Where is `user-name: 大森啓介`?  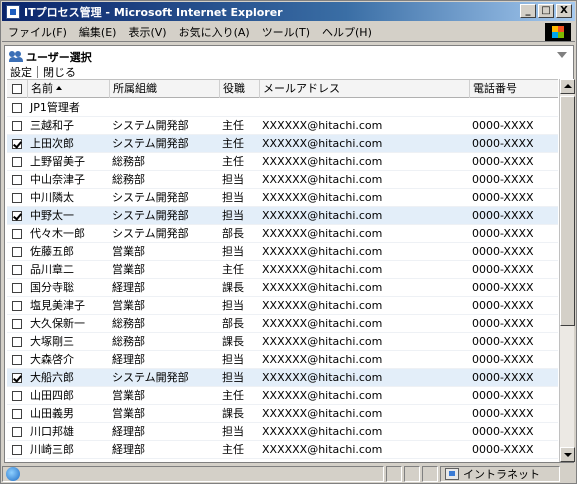
user-name: 大森啓介 is located at coordinates (52, 359).